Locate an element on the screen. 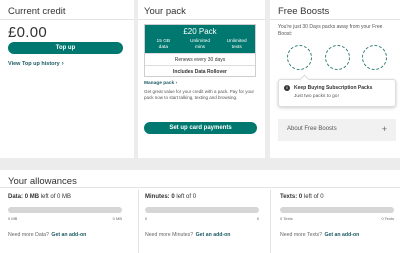  pack-rollover-text: Includes Data Rollover is located at coordinates (200, 71).